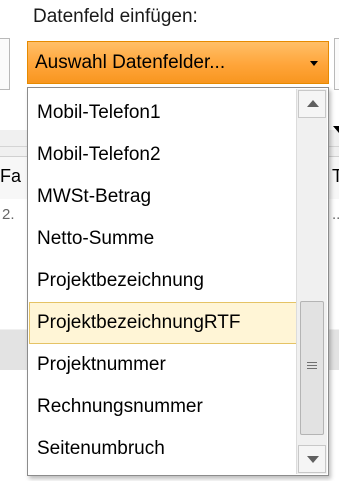  I want to click on list-item-projektbezeichnungrtf: ProjektbezeichnungRTF, so click(164, 323).